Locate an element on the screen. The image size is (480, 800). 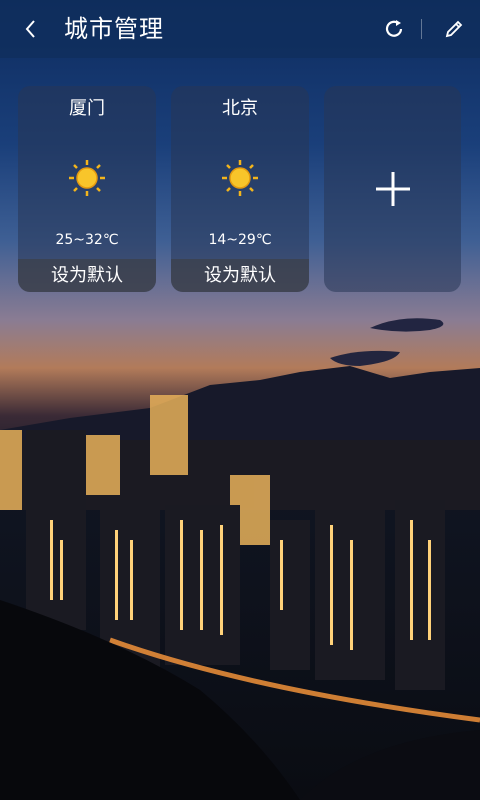
temperature-range: 14~29℃ is located at coordinates (240, 240).